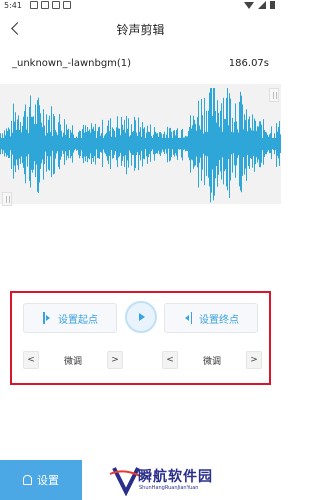 This screenshot has width=320, height=500. Describe the element at coordinates (72, 63) in the screenshot. I see `file-name: _unknown_-lawnbgm(1)` at that location.